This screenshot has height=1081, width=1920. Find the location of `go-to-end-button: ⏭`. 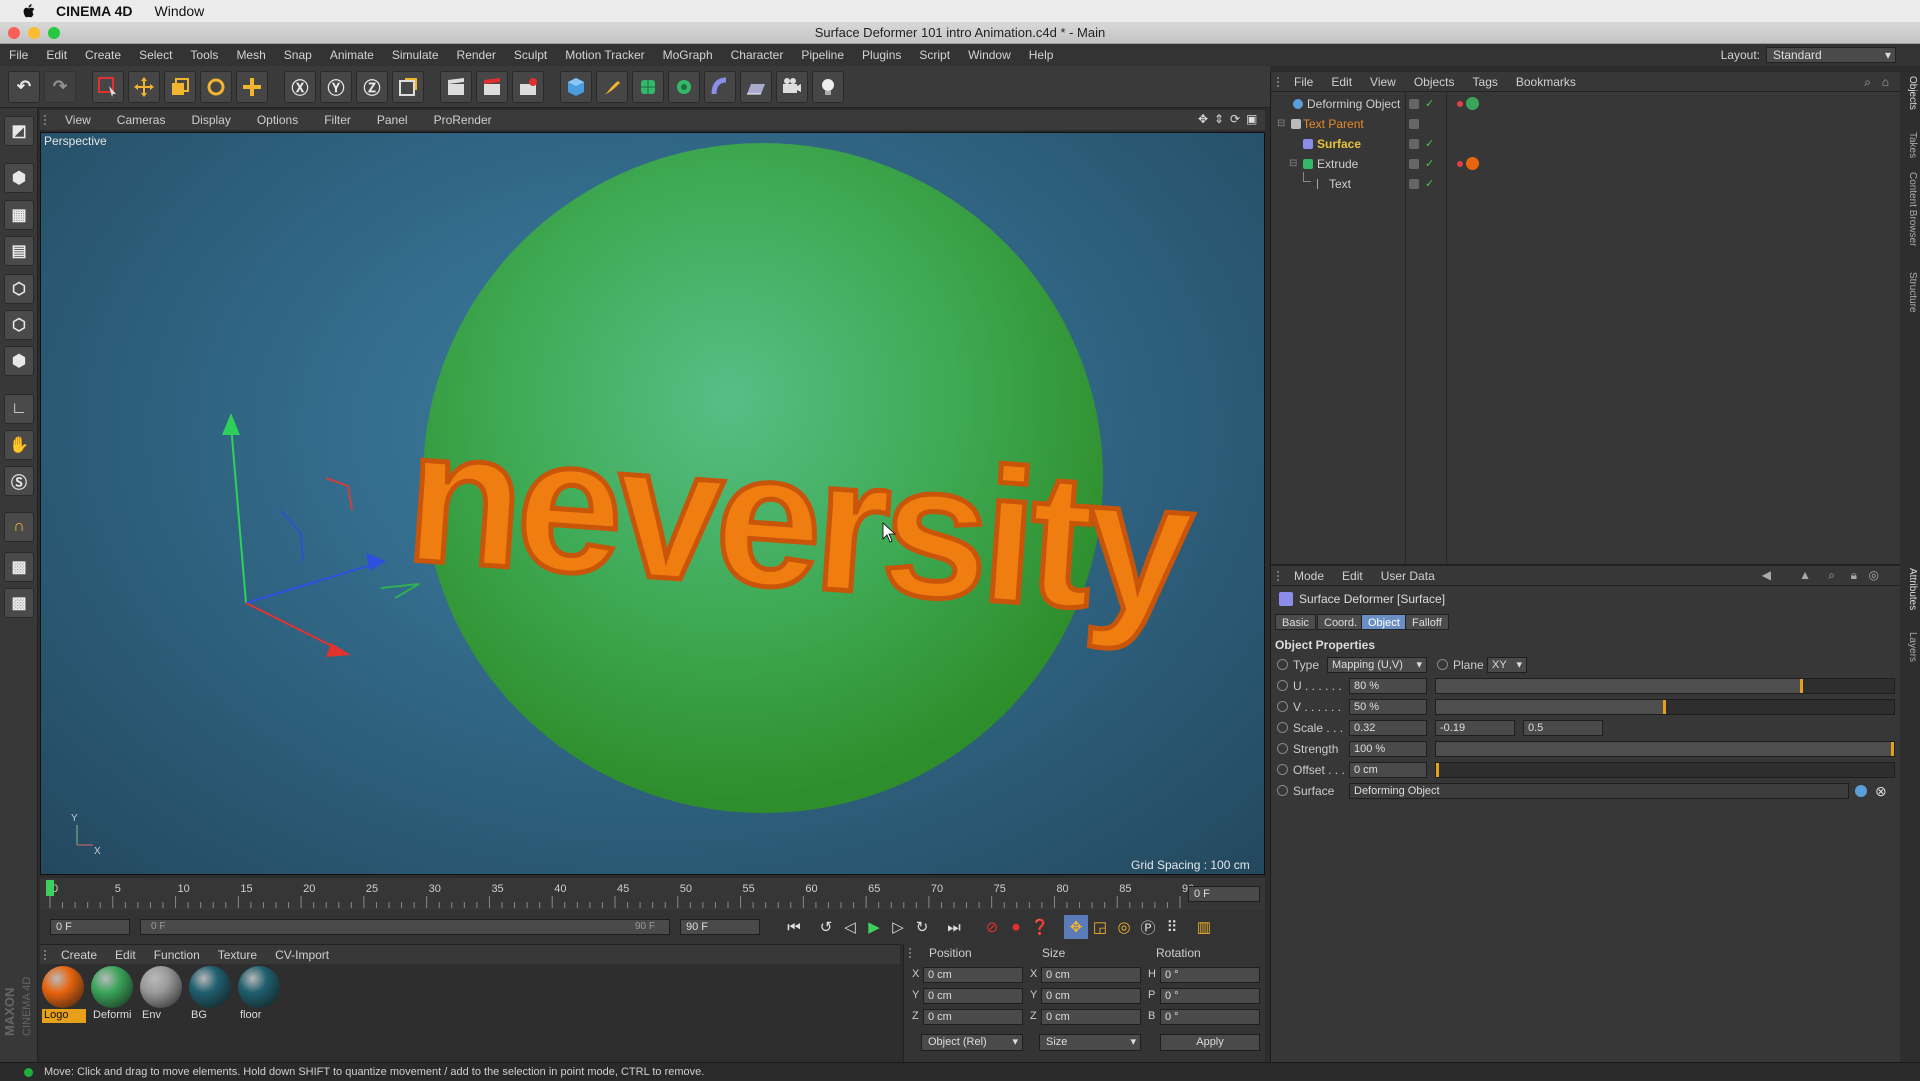

go-to-end-button: ⏭ is located at coordinates (954, 927).